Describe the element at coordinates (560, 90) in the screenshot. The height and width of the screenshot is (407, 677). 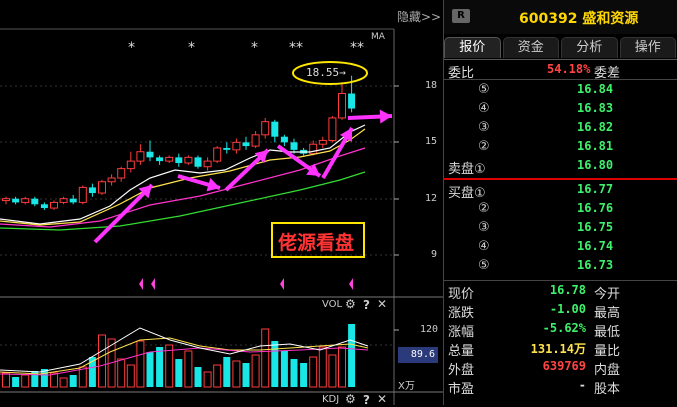
I see `ask-row: ⑤ 16.84` at that location.